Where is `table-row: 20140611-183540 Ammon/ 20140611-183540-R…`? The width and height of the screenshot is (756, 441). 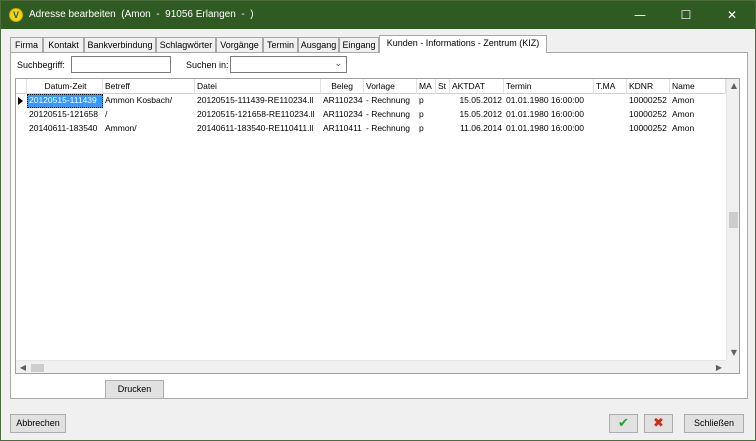
table-row: 20140611-183540 Ammon/ 20140611-183540-R… is located at coordinates (371, 129).